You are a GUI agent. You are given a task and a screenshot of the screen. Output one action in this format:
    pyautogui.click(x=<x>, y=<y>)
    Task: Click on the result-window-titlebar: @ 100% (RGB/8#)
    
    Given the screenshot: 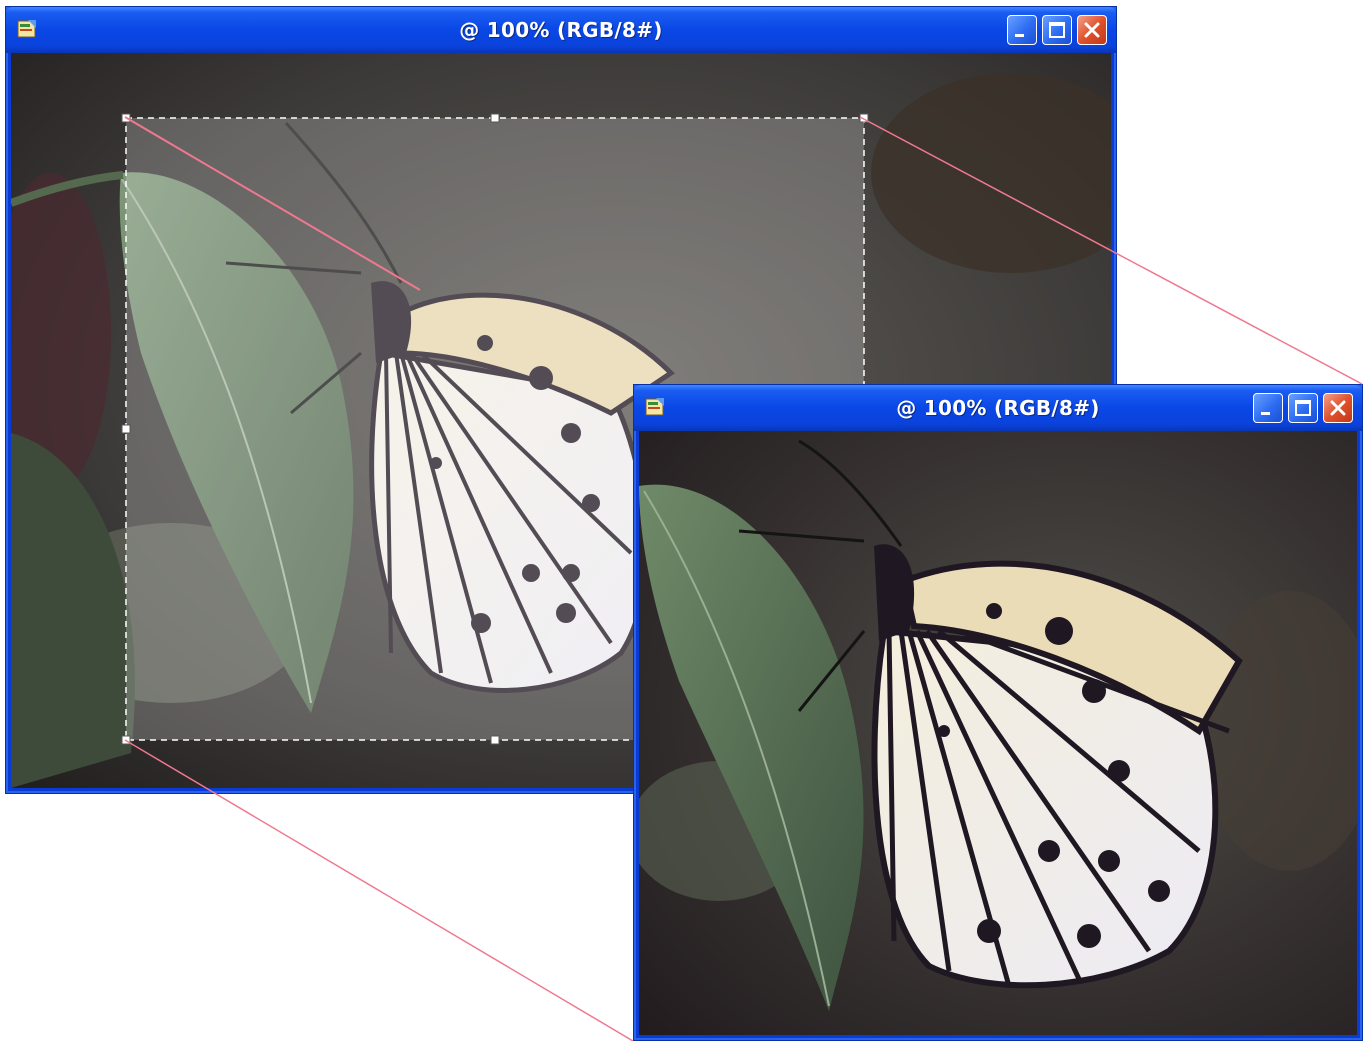 What is the action you would take?
    pyautogui.click(x=998, y=408)
    